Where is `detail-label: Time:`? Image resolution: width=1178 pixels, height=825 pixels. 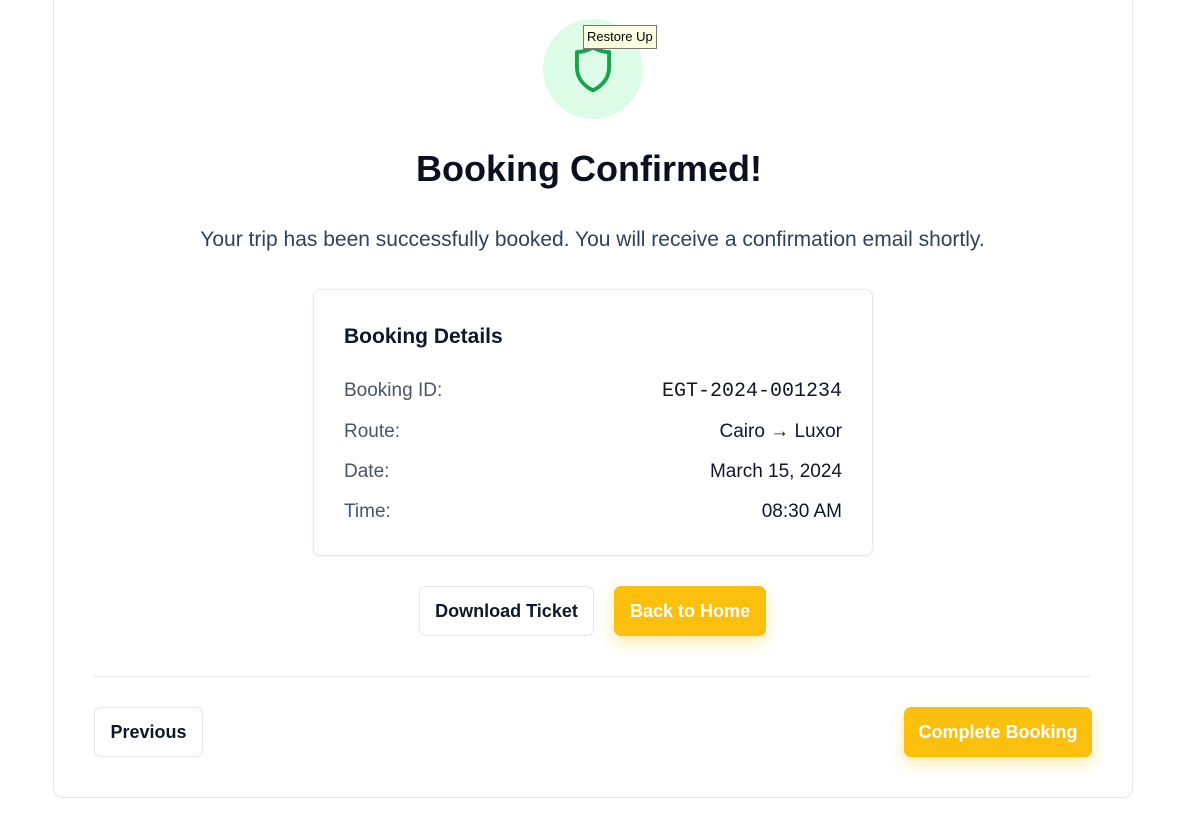 detail-label: Time: is located at coordinates (367, 511).